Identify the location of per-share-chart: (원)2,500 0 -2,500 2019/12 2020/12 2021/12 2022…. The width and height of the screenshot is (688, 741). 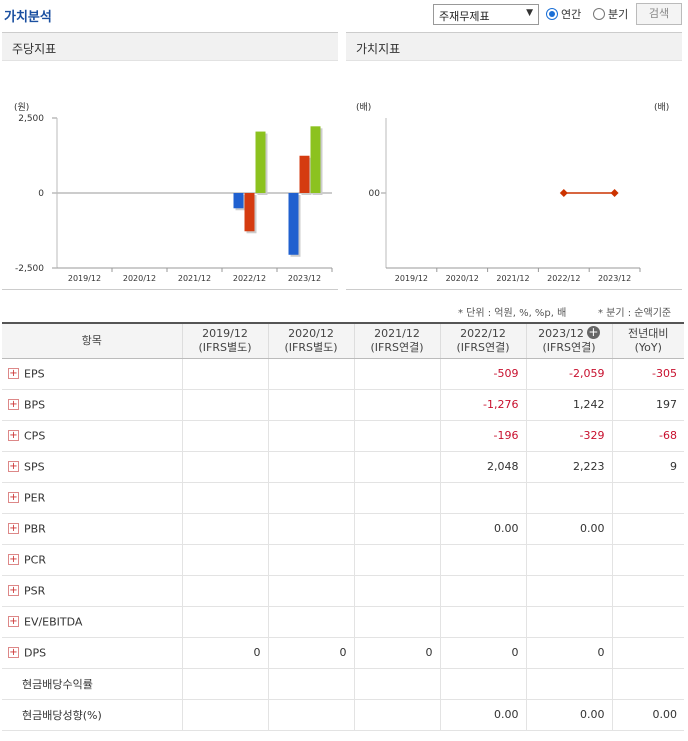
(173, 192).